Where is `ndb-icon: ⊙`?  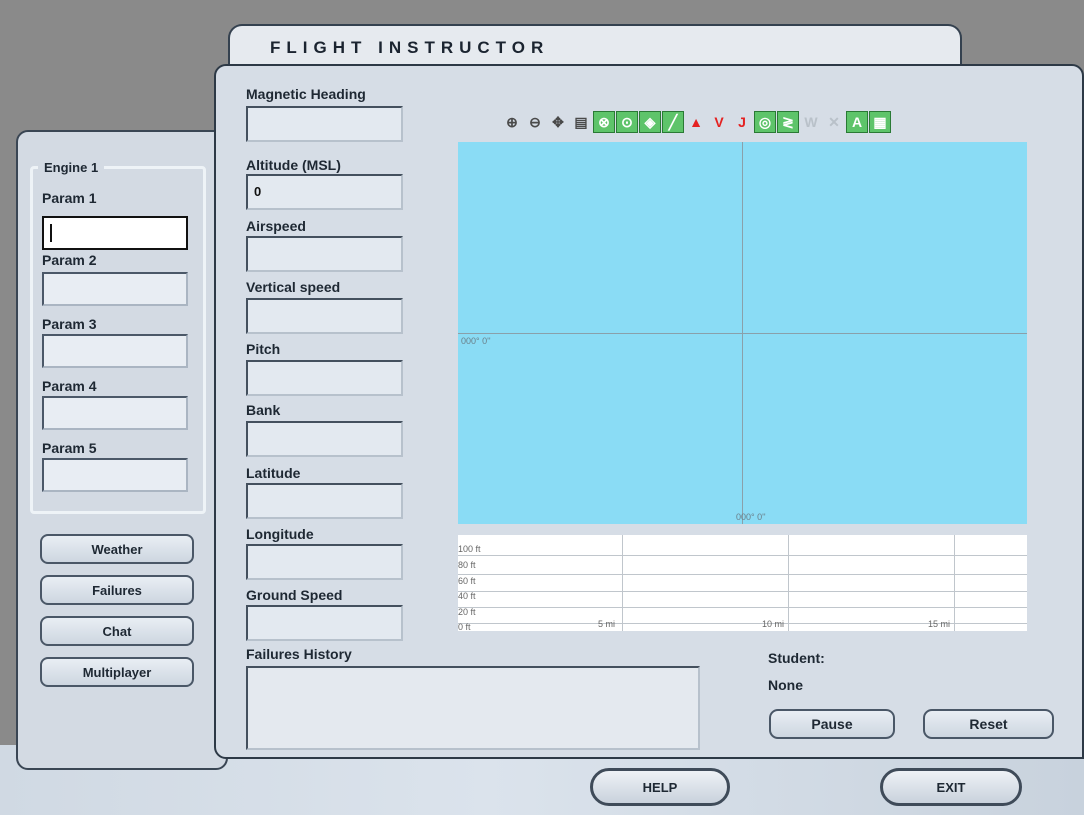
ndb-icon: ⊙ is located at coordinates (627, 122).